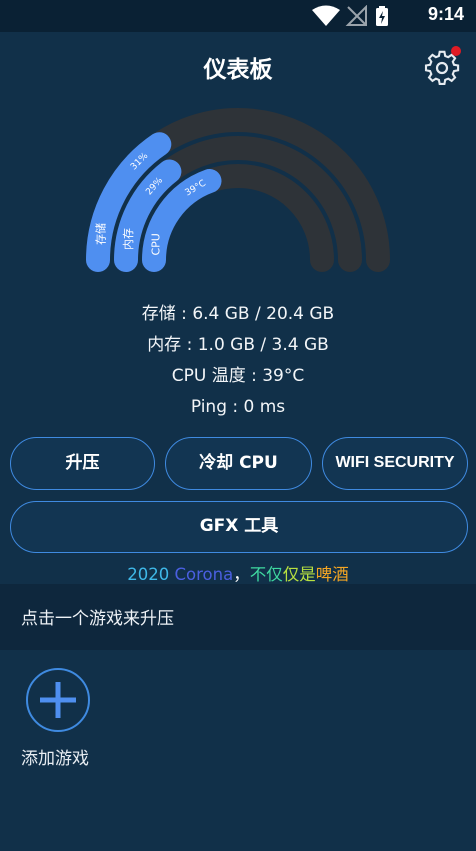 The width and height of the screenshot is (476, 851). I want to click on add-game-button, so click(58, 700).